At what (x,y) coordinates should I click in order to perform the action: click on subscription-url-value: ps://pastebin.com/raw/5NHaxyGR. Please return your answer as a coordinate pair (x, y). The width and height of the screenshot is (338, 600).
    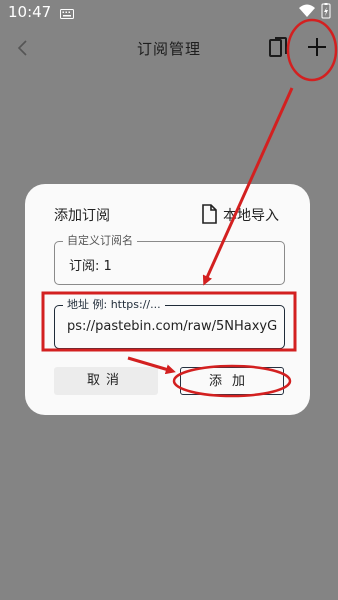
    Looking at the image, I should click on (172, 326).